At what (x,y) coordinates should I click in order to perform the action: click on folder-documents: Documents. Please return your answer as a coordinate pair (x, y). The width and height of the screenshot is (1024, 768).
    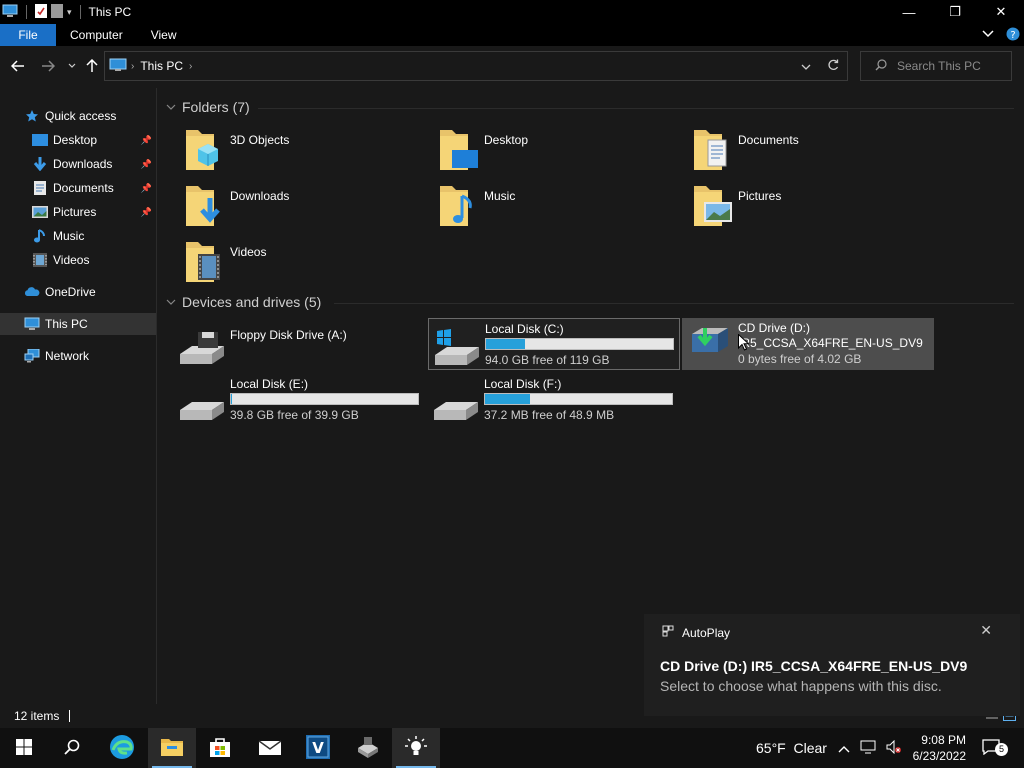
    Looking at the image, I should click on (812, 152).